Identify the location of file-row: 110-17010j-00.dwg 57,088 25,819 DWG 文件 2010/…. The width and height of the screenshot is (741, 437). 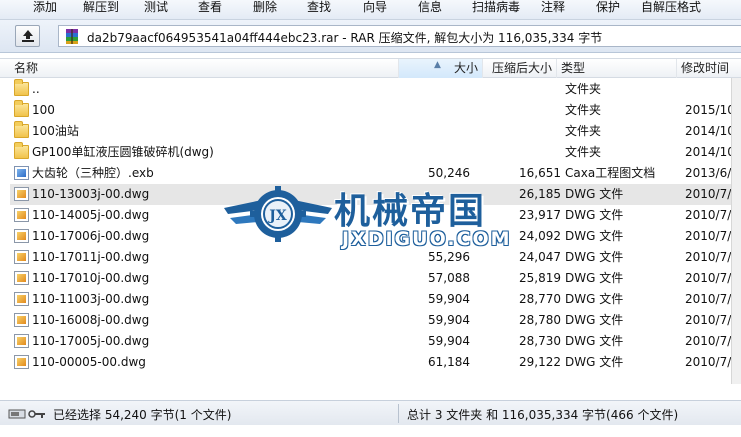
(375, 278).